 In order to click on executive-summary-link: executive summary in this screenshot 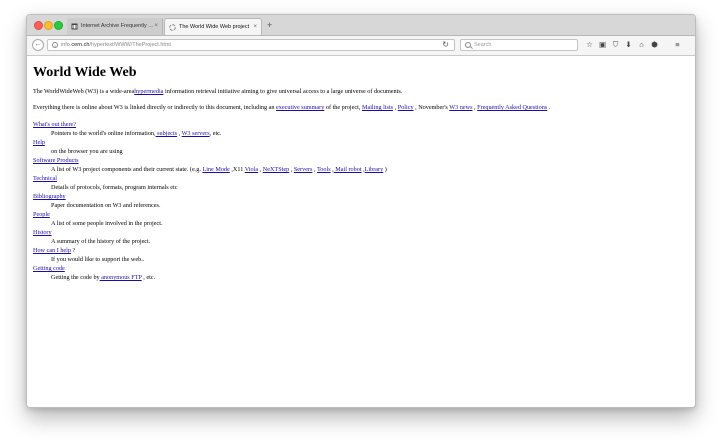, I will do `click(300, 107)`.